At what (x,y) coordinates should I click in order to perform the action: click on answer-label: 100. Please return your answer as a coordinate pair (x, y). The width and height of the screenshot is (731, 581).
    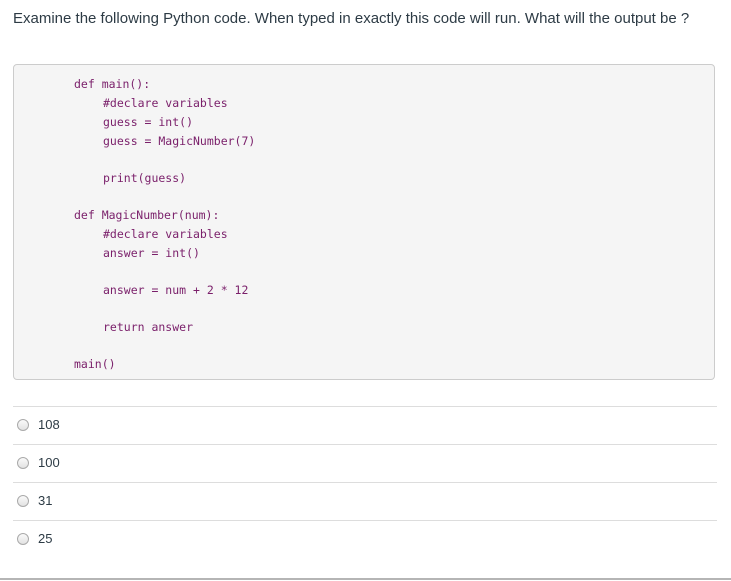
    Looking at the image, I should click on (49, 463).